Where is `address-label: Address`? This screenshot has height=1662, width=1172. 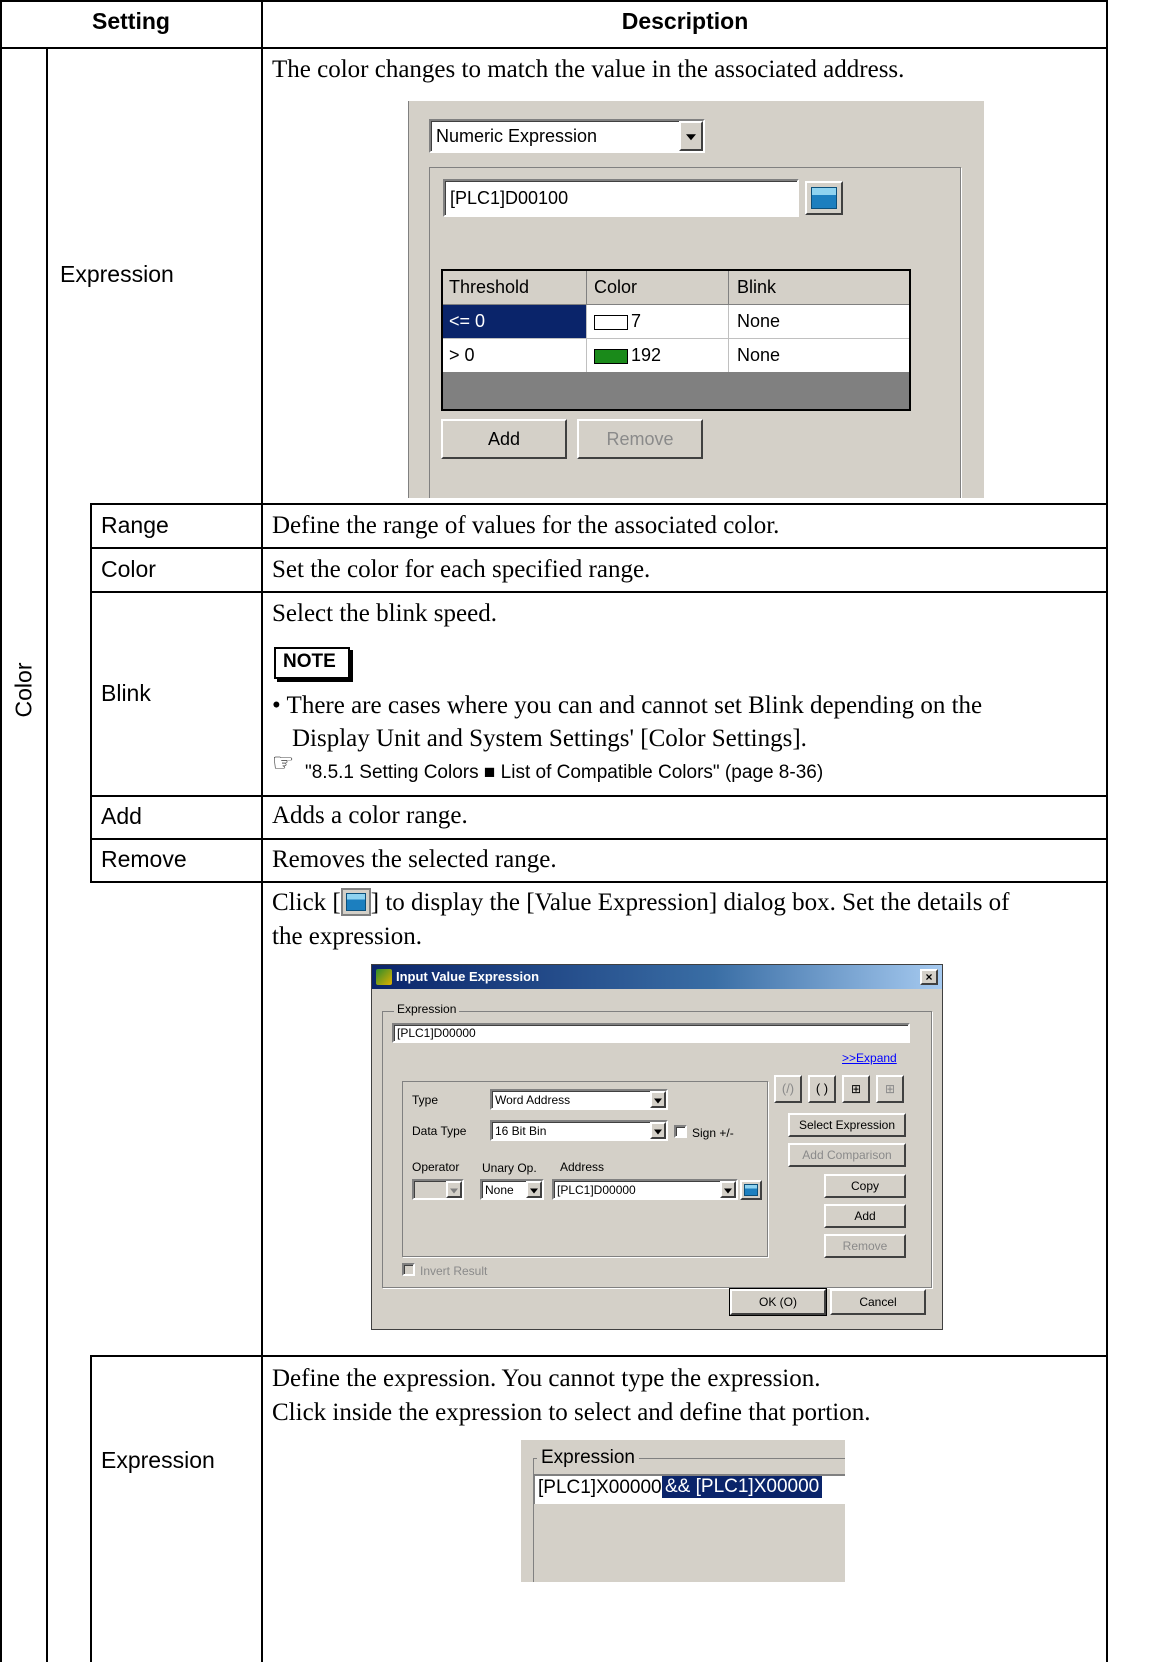 address-label: Address is located at coordinates (582, 1167).